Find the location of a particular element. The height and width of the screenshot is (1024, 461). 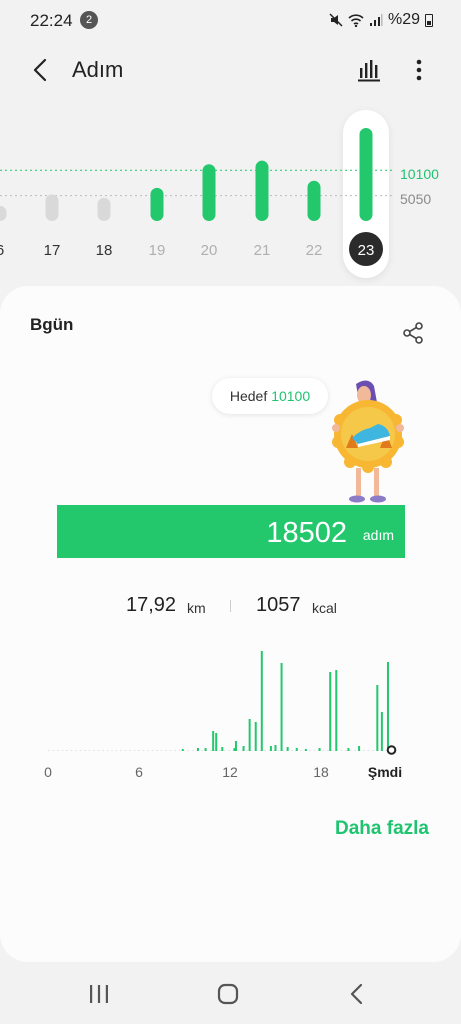

system-nav-bar is located at coordinates (230, 995).